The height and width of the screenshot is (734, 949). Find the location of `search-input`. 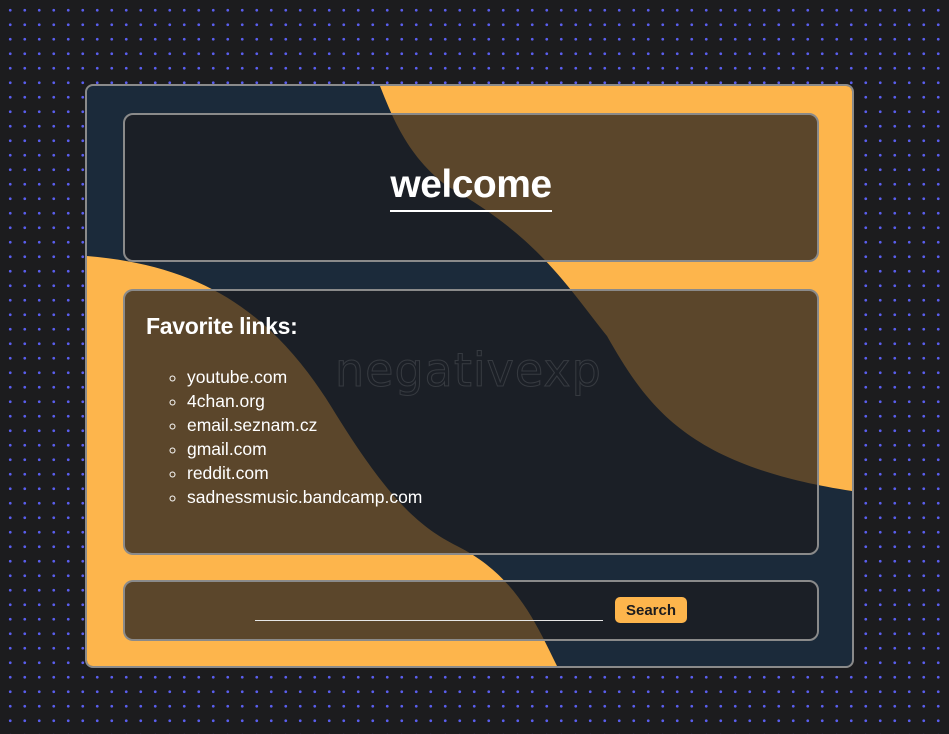

search-input is located at coordinates (429, 608).